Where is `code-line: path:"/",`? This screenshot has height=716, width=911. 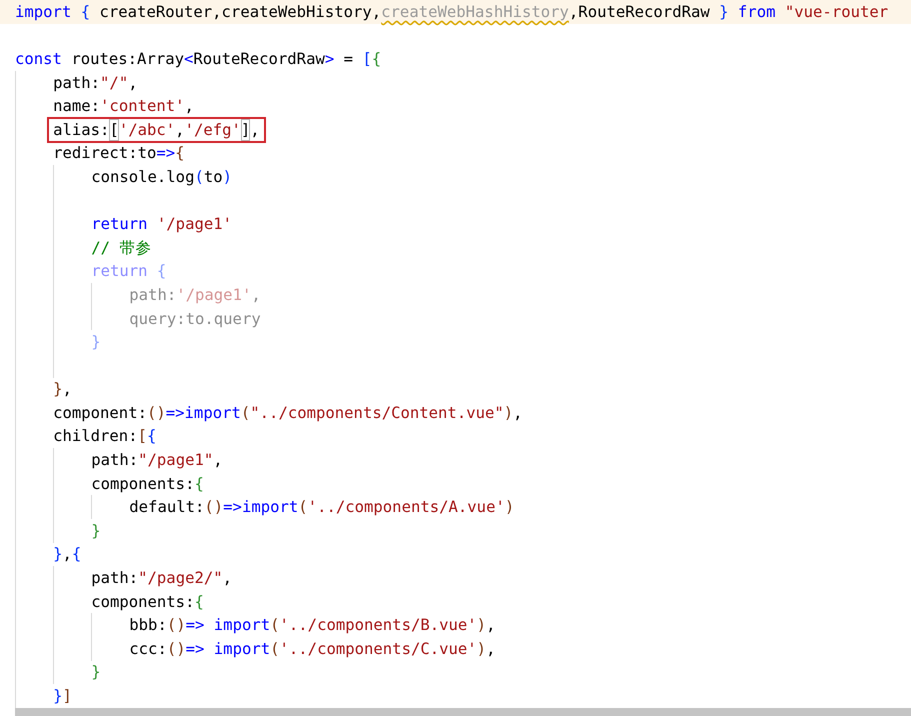
code-line: path:"/", is located at coordinates (95, 83).